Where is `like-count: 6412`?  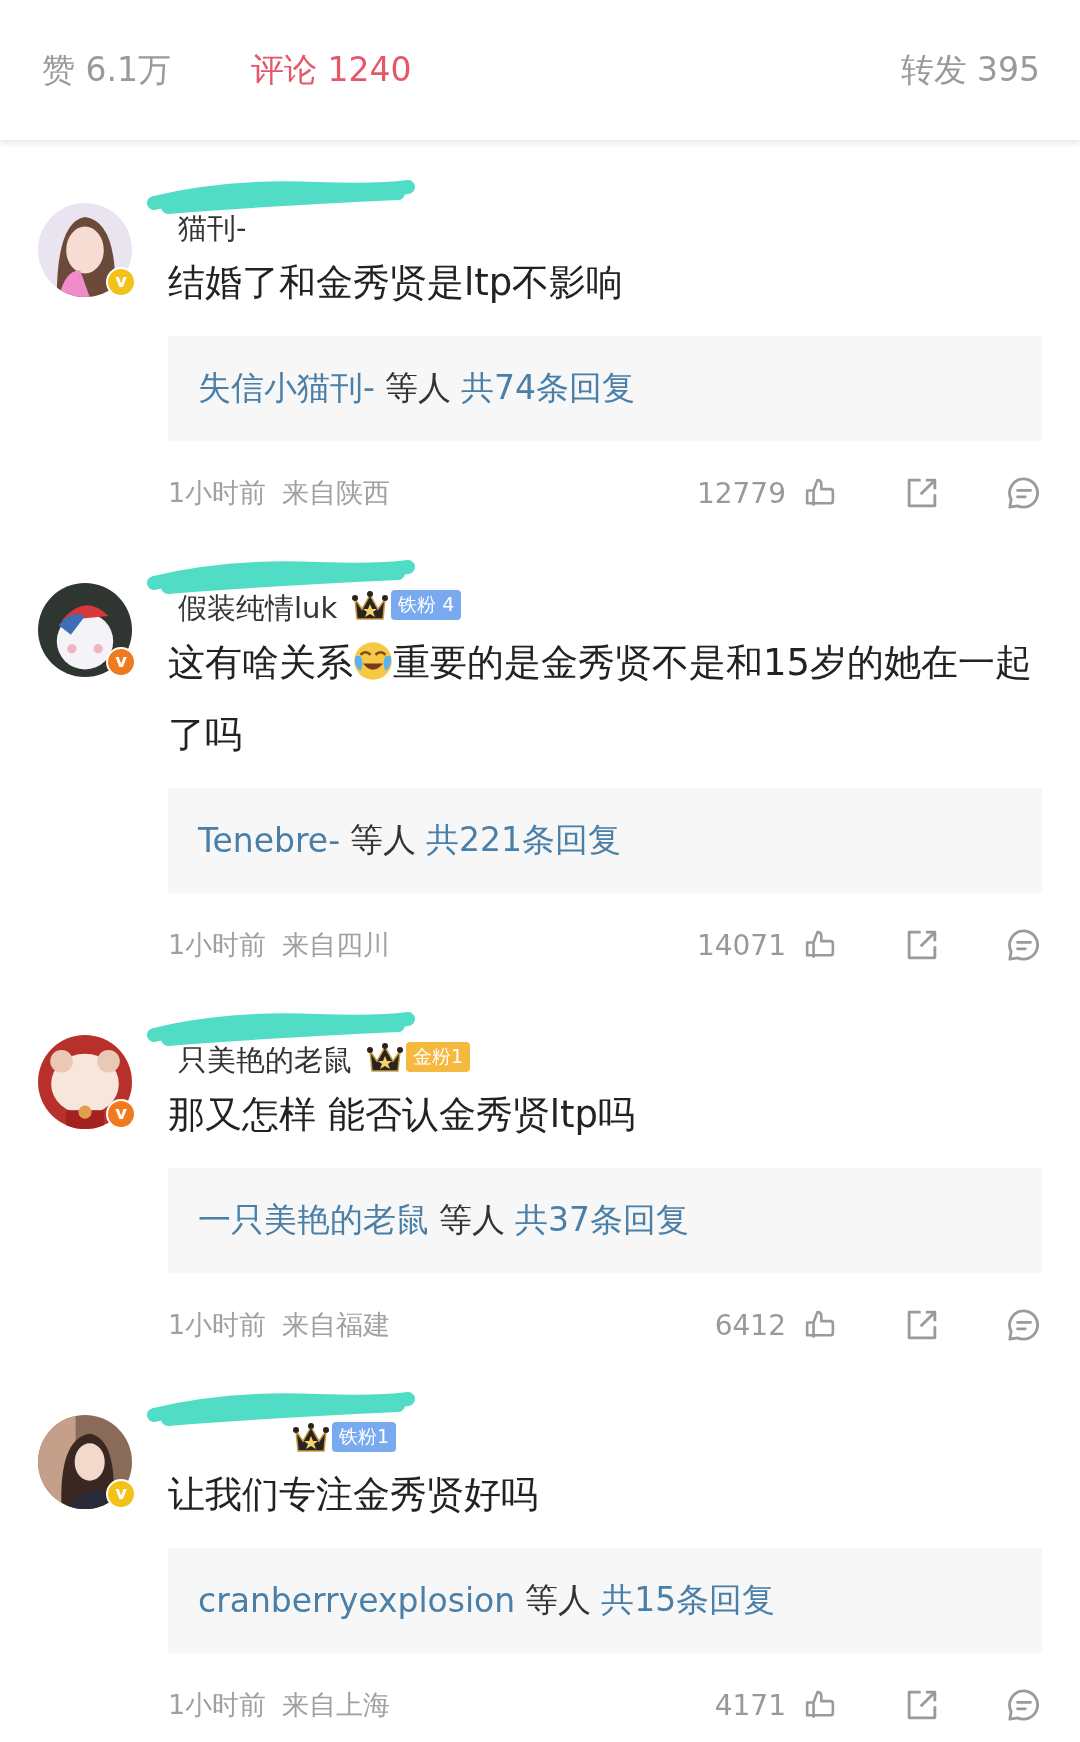 like-count: 6412 is located at coordinates (750, 1325).